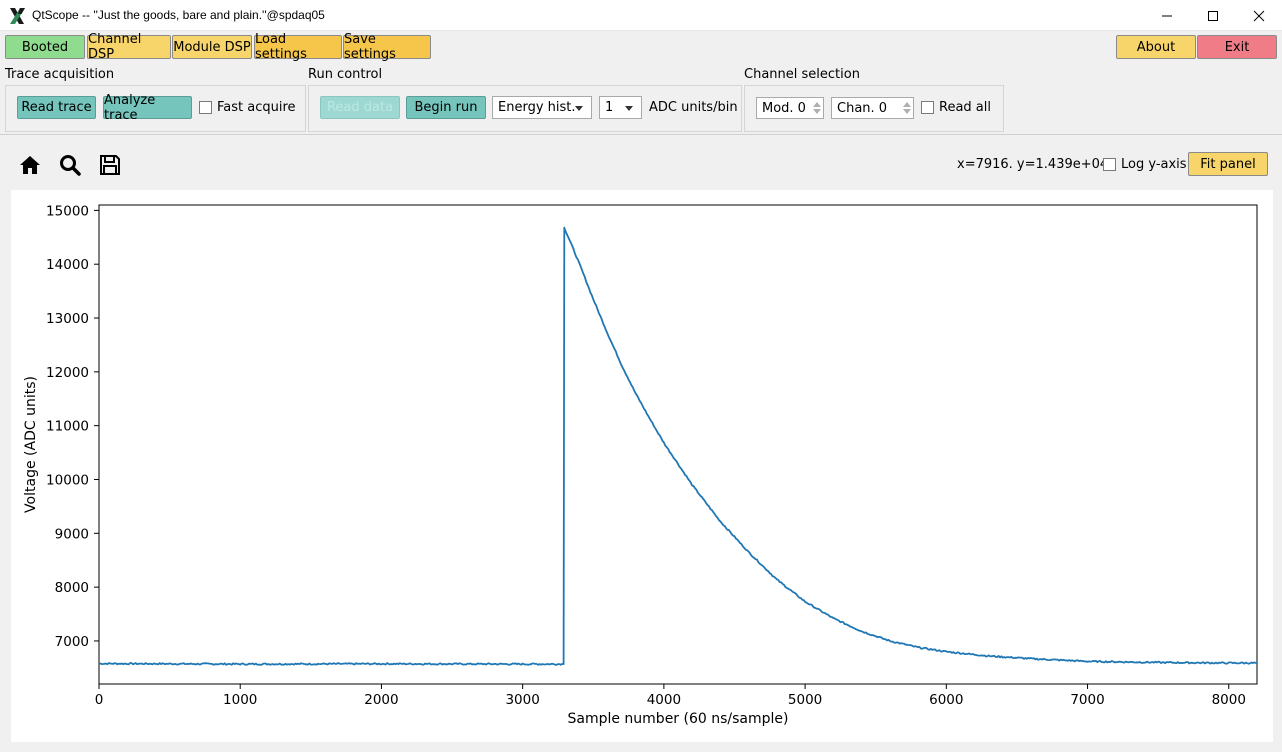  What do you see at coordinates (67, 480) in the screenshot?
I see `y-tick-label: 10000` at bounding box center [67, 480].